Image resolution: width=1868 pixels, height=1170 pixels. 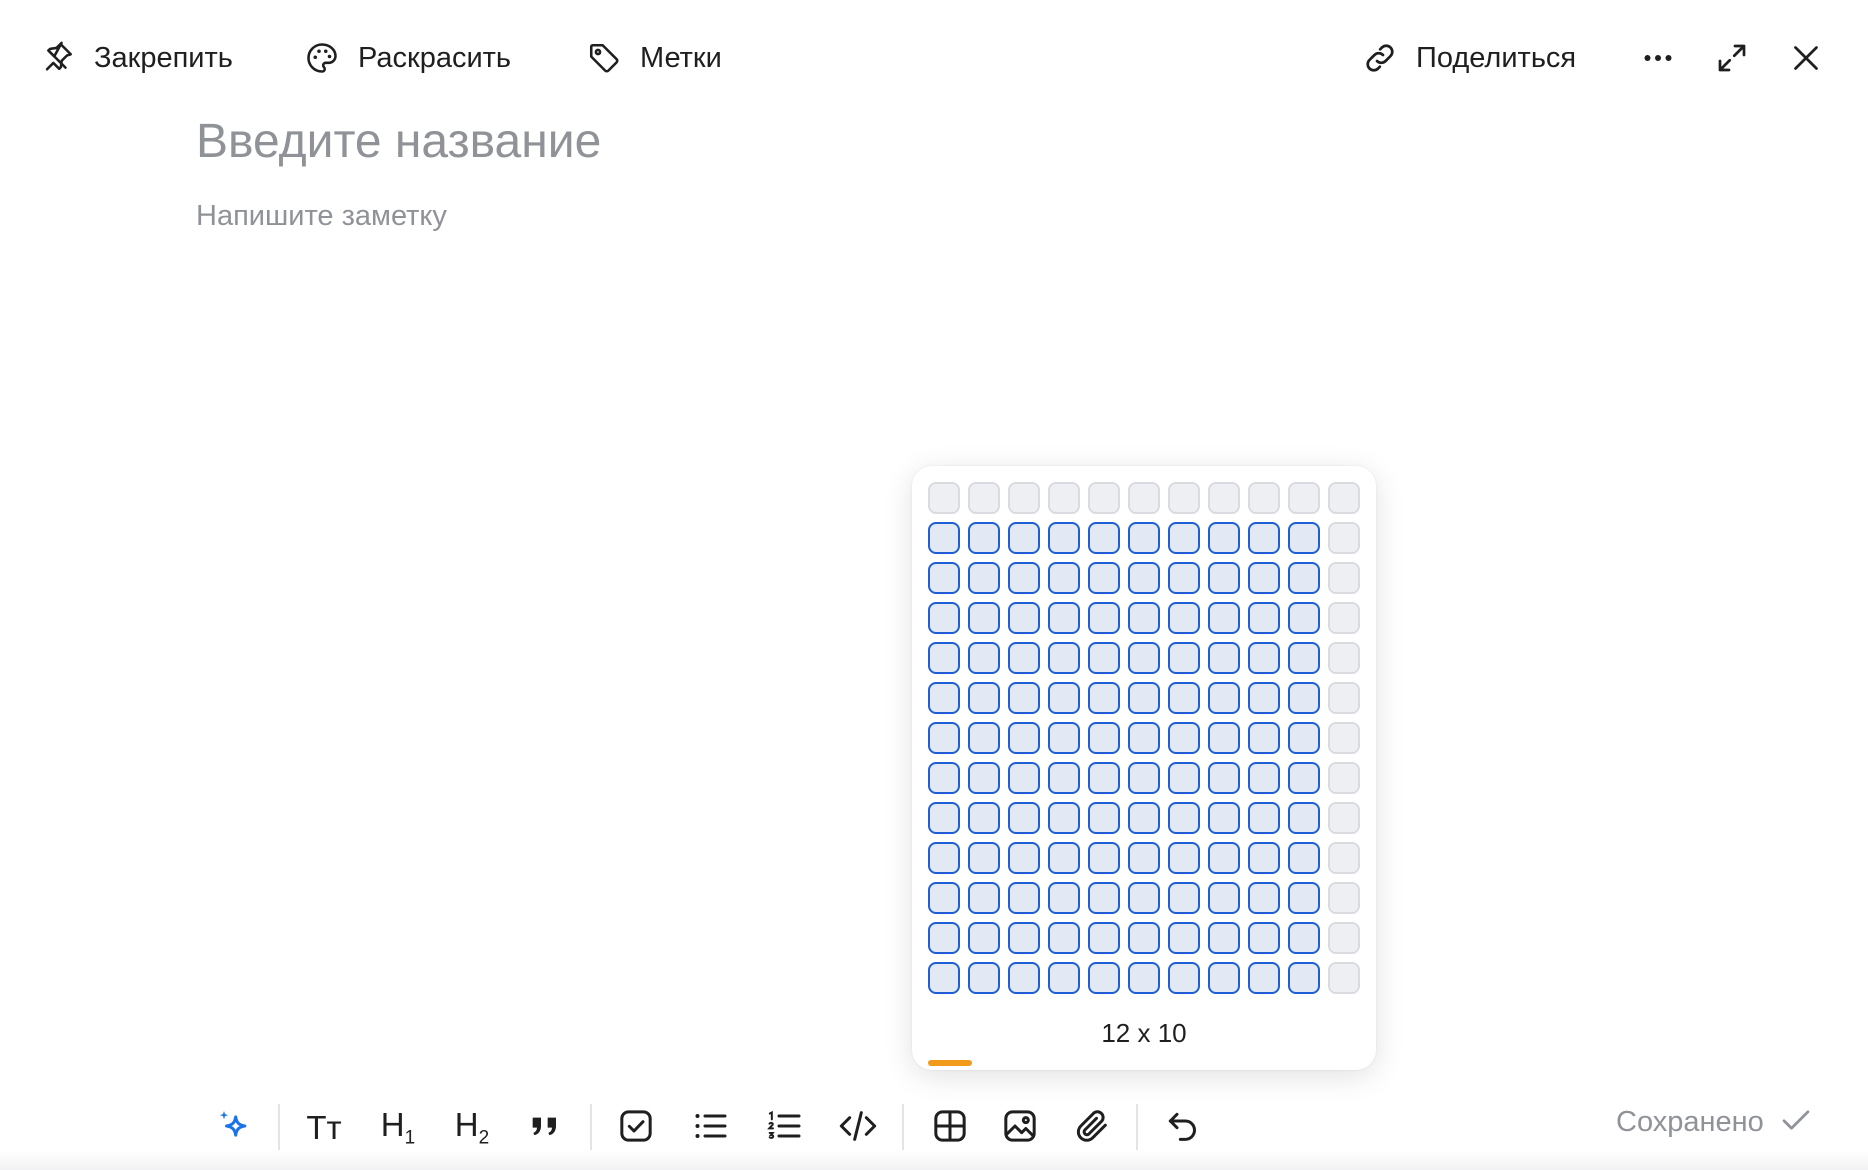 What do you see at coordinates (950, 1128) in the screenshot?
I see `table-button` at bounding box center [950, 1128].